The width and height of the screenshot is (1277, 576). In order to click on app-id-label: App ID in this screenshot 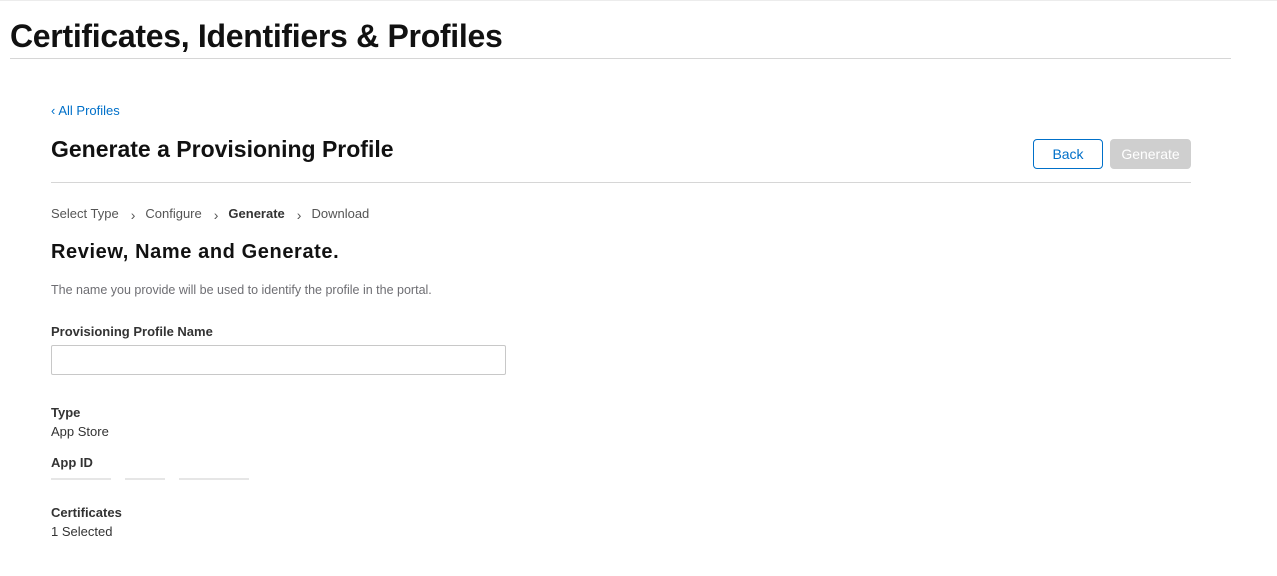, I will do `click(72, 462)`.